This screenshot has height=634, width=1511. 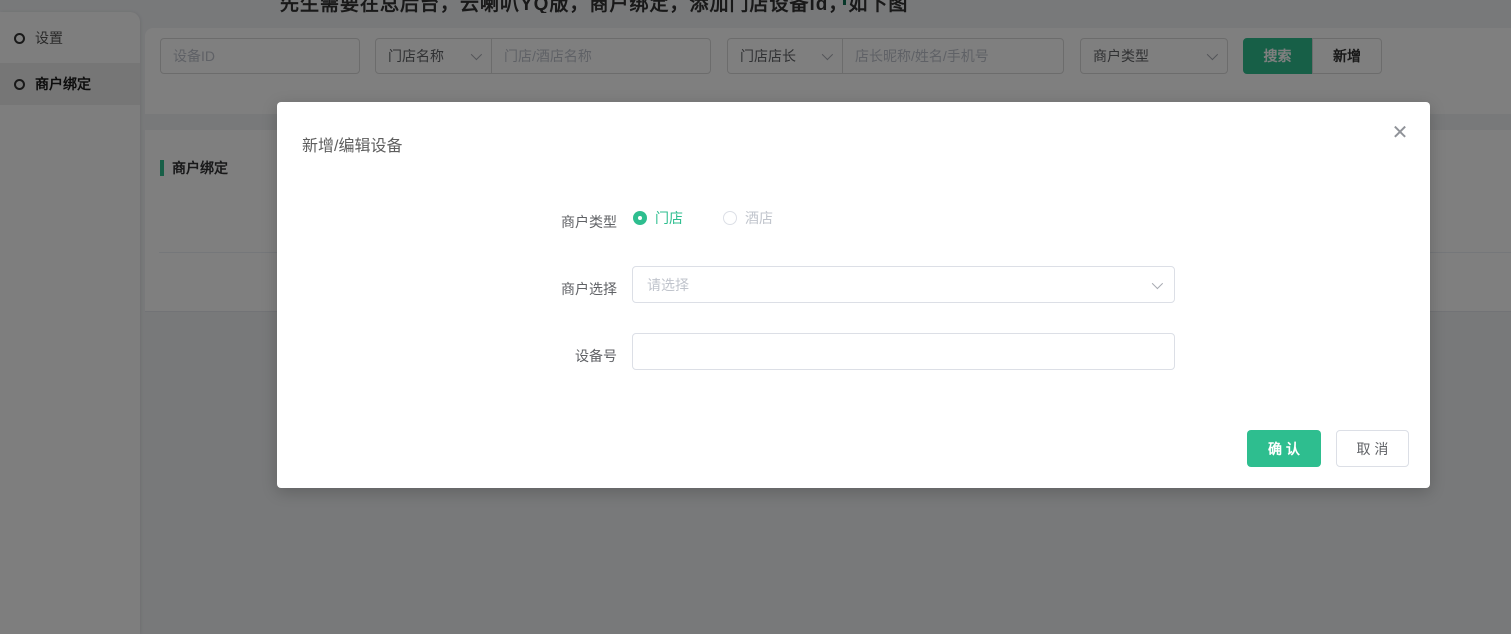 I want to click on radio-store: 门店, so click(x=658, y=218).